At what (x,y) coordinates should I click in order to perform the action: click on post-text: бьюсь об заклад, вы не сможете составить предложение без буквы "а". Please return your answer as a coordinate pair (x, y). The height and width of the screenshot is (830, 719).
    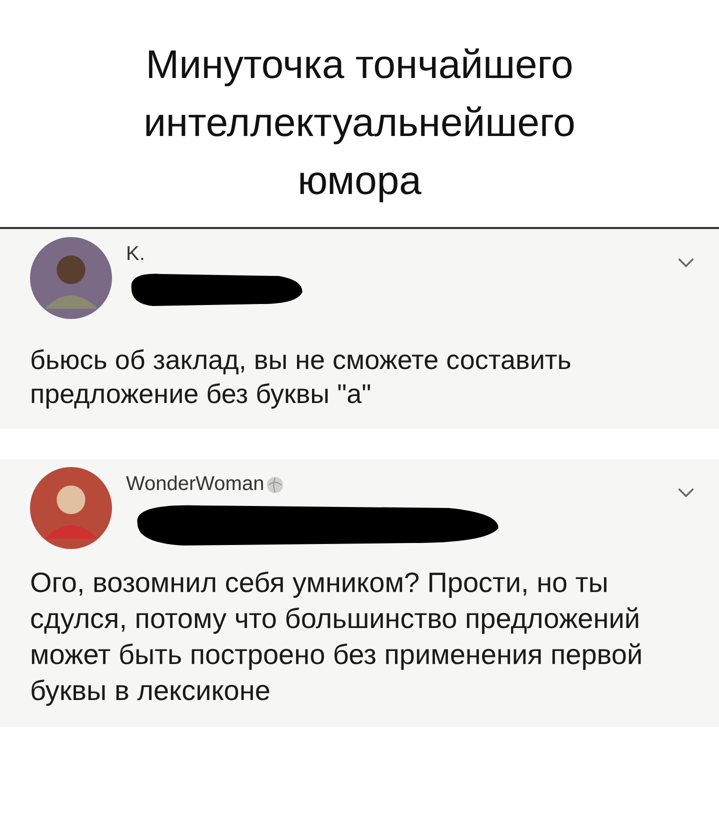
    Looking at the image, I should click on (301, 377).